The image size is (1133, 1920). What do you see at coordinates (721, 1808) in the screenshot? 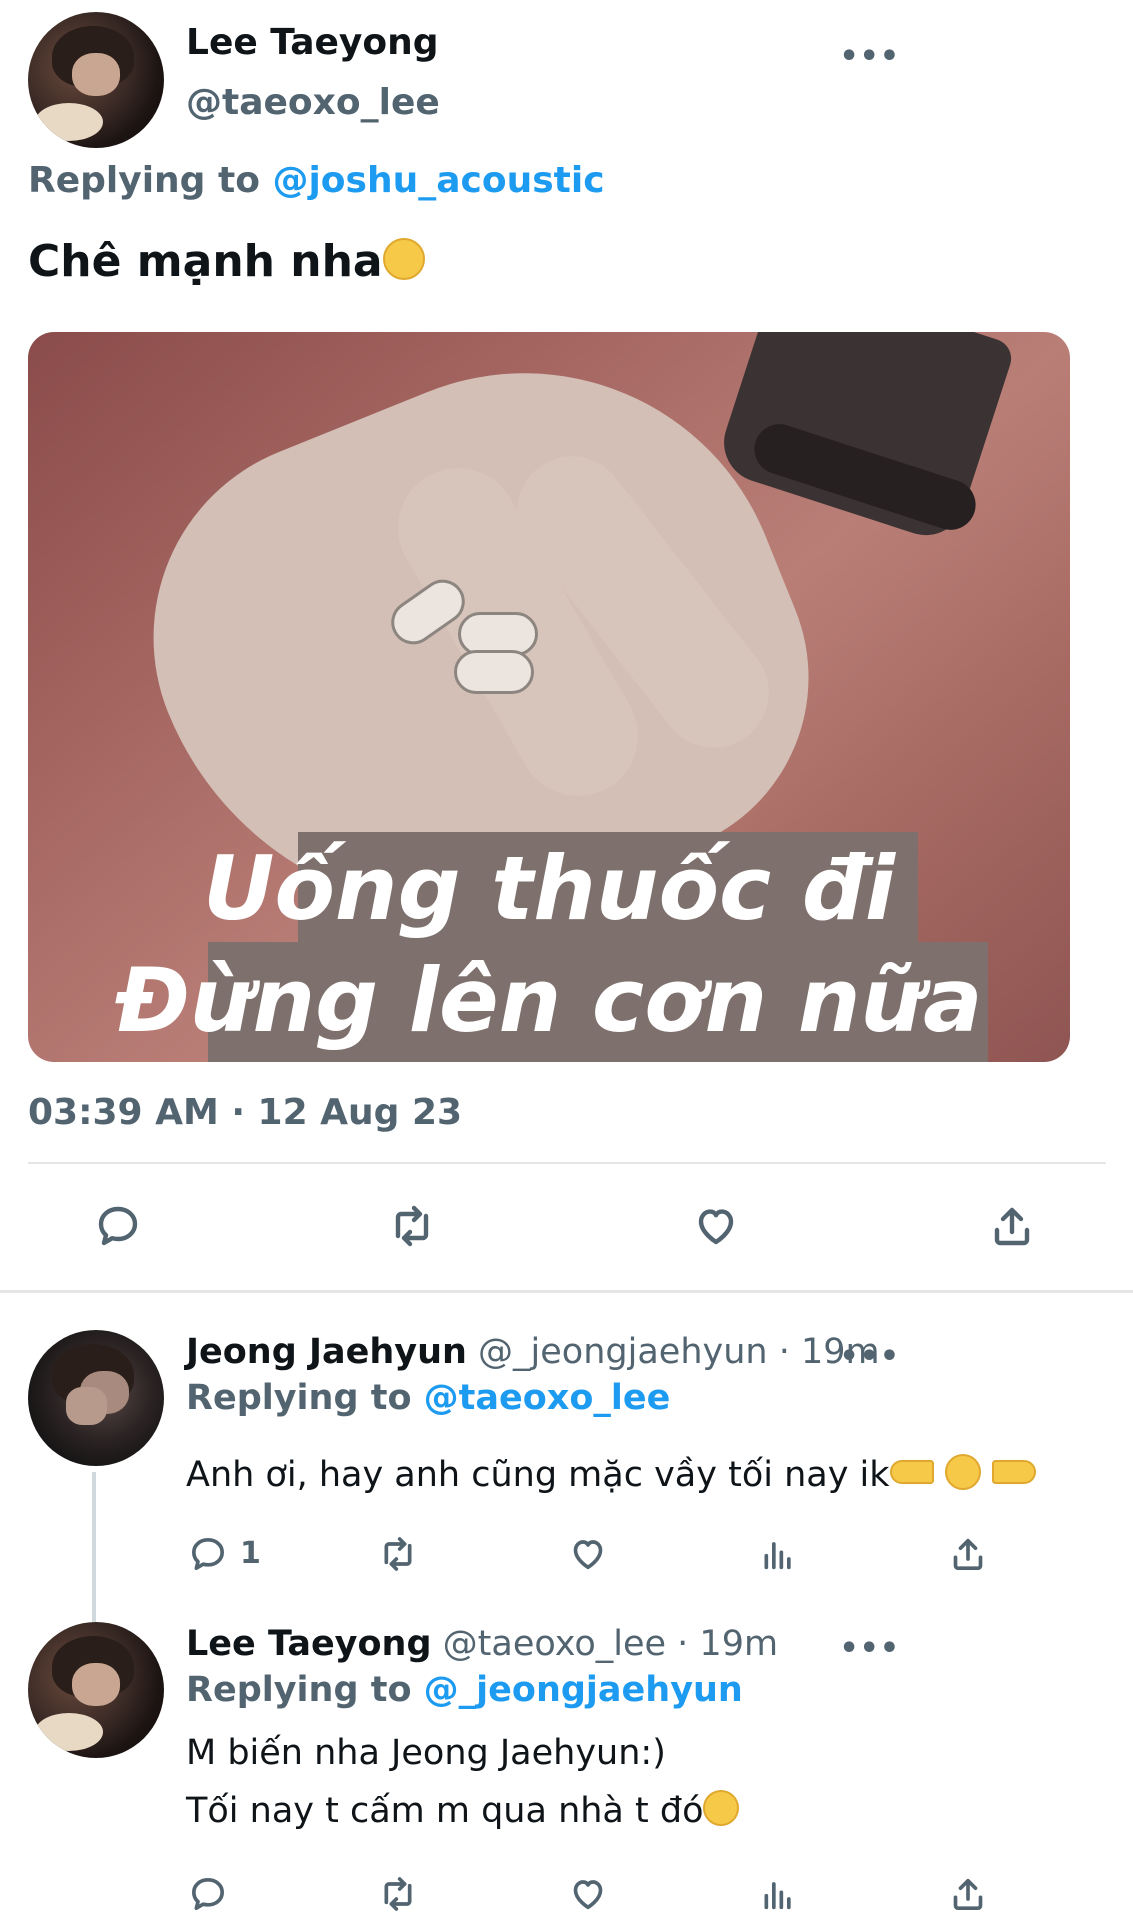
I see `slightly-smiling-face-icon` at bounding box center [721, 1808].